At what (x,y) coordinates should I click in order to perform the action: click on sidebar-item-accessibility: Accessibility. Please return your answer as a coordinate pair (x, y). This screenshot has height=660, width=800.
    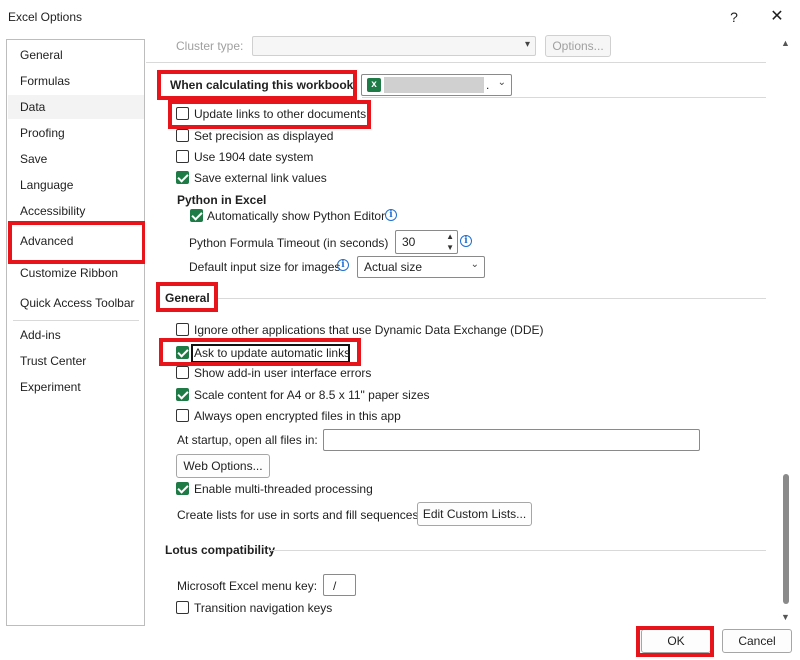
    Looking at the image, I should click on (76, 211).